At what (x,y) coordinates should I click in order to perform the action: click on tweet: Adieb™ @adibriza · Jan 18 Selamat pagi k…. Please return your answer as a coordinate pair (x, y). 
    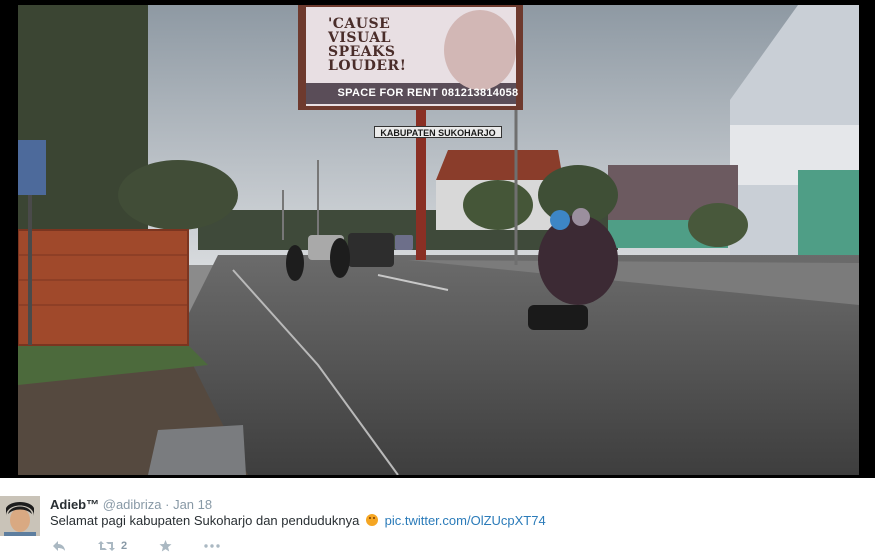
    Looking at the image, I should click on (437, 519).